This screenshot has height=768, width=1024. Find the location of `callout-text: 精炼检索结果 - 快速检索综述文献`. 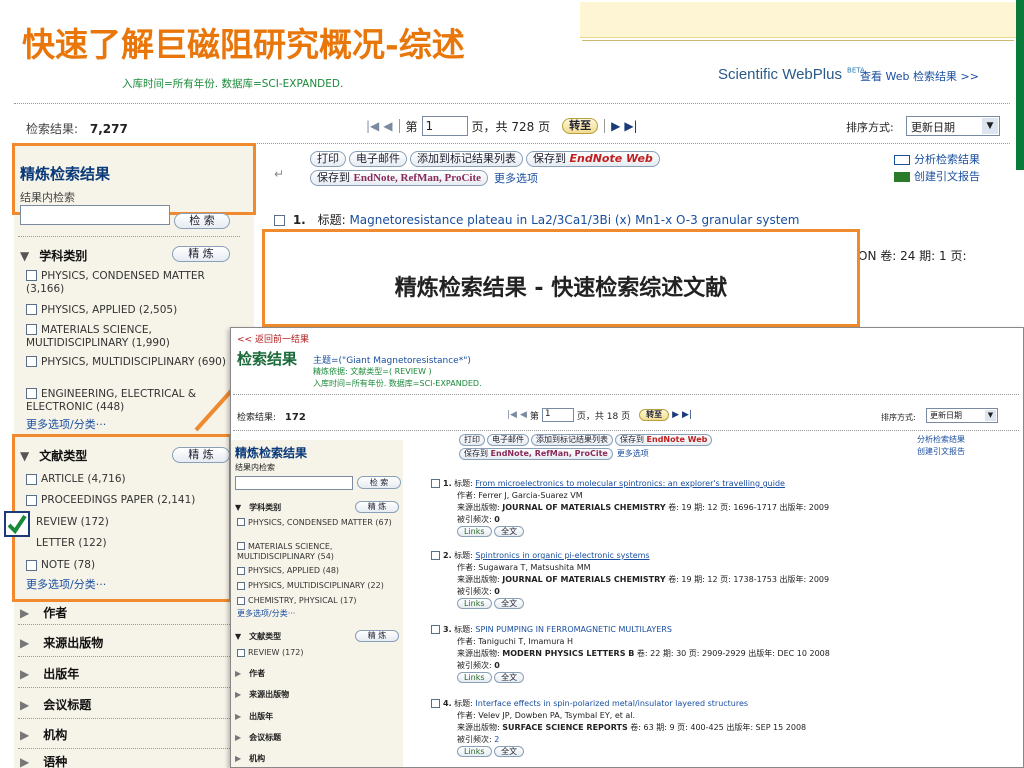

callout-text: 精炼检索结果 - 快速检索综述文献 is located at coordinates (561, 288).